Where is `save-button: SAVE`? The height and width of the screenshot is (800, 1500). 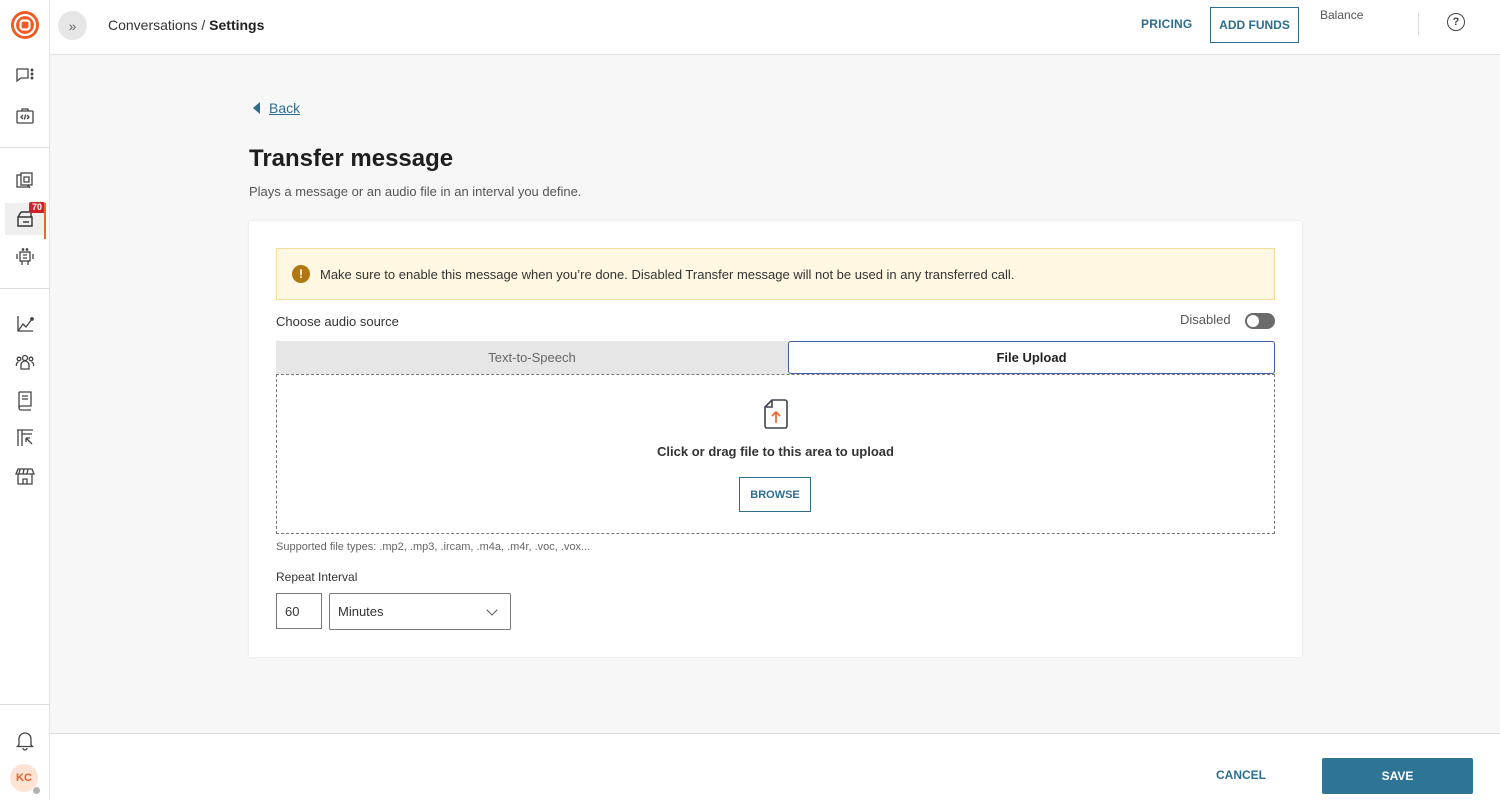 save-button: SAVE is located at coordinates (1397, 776).